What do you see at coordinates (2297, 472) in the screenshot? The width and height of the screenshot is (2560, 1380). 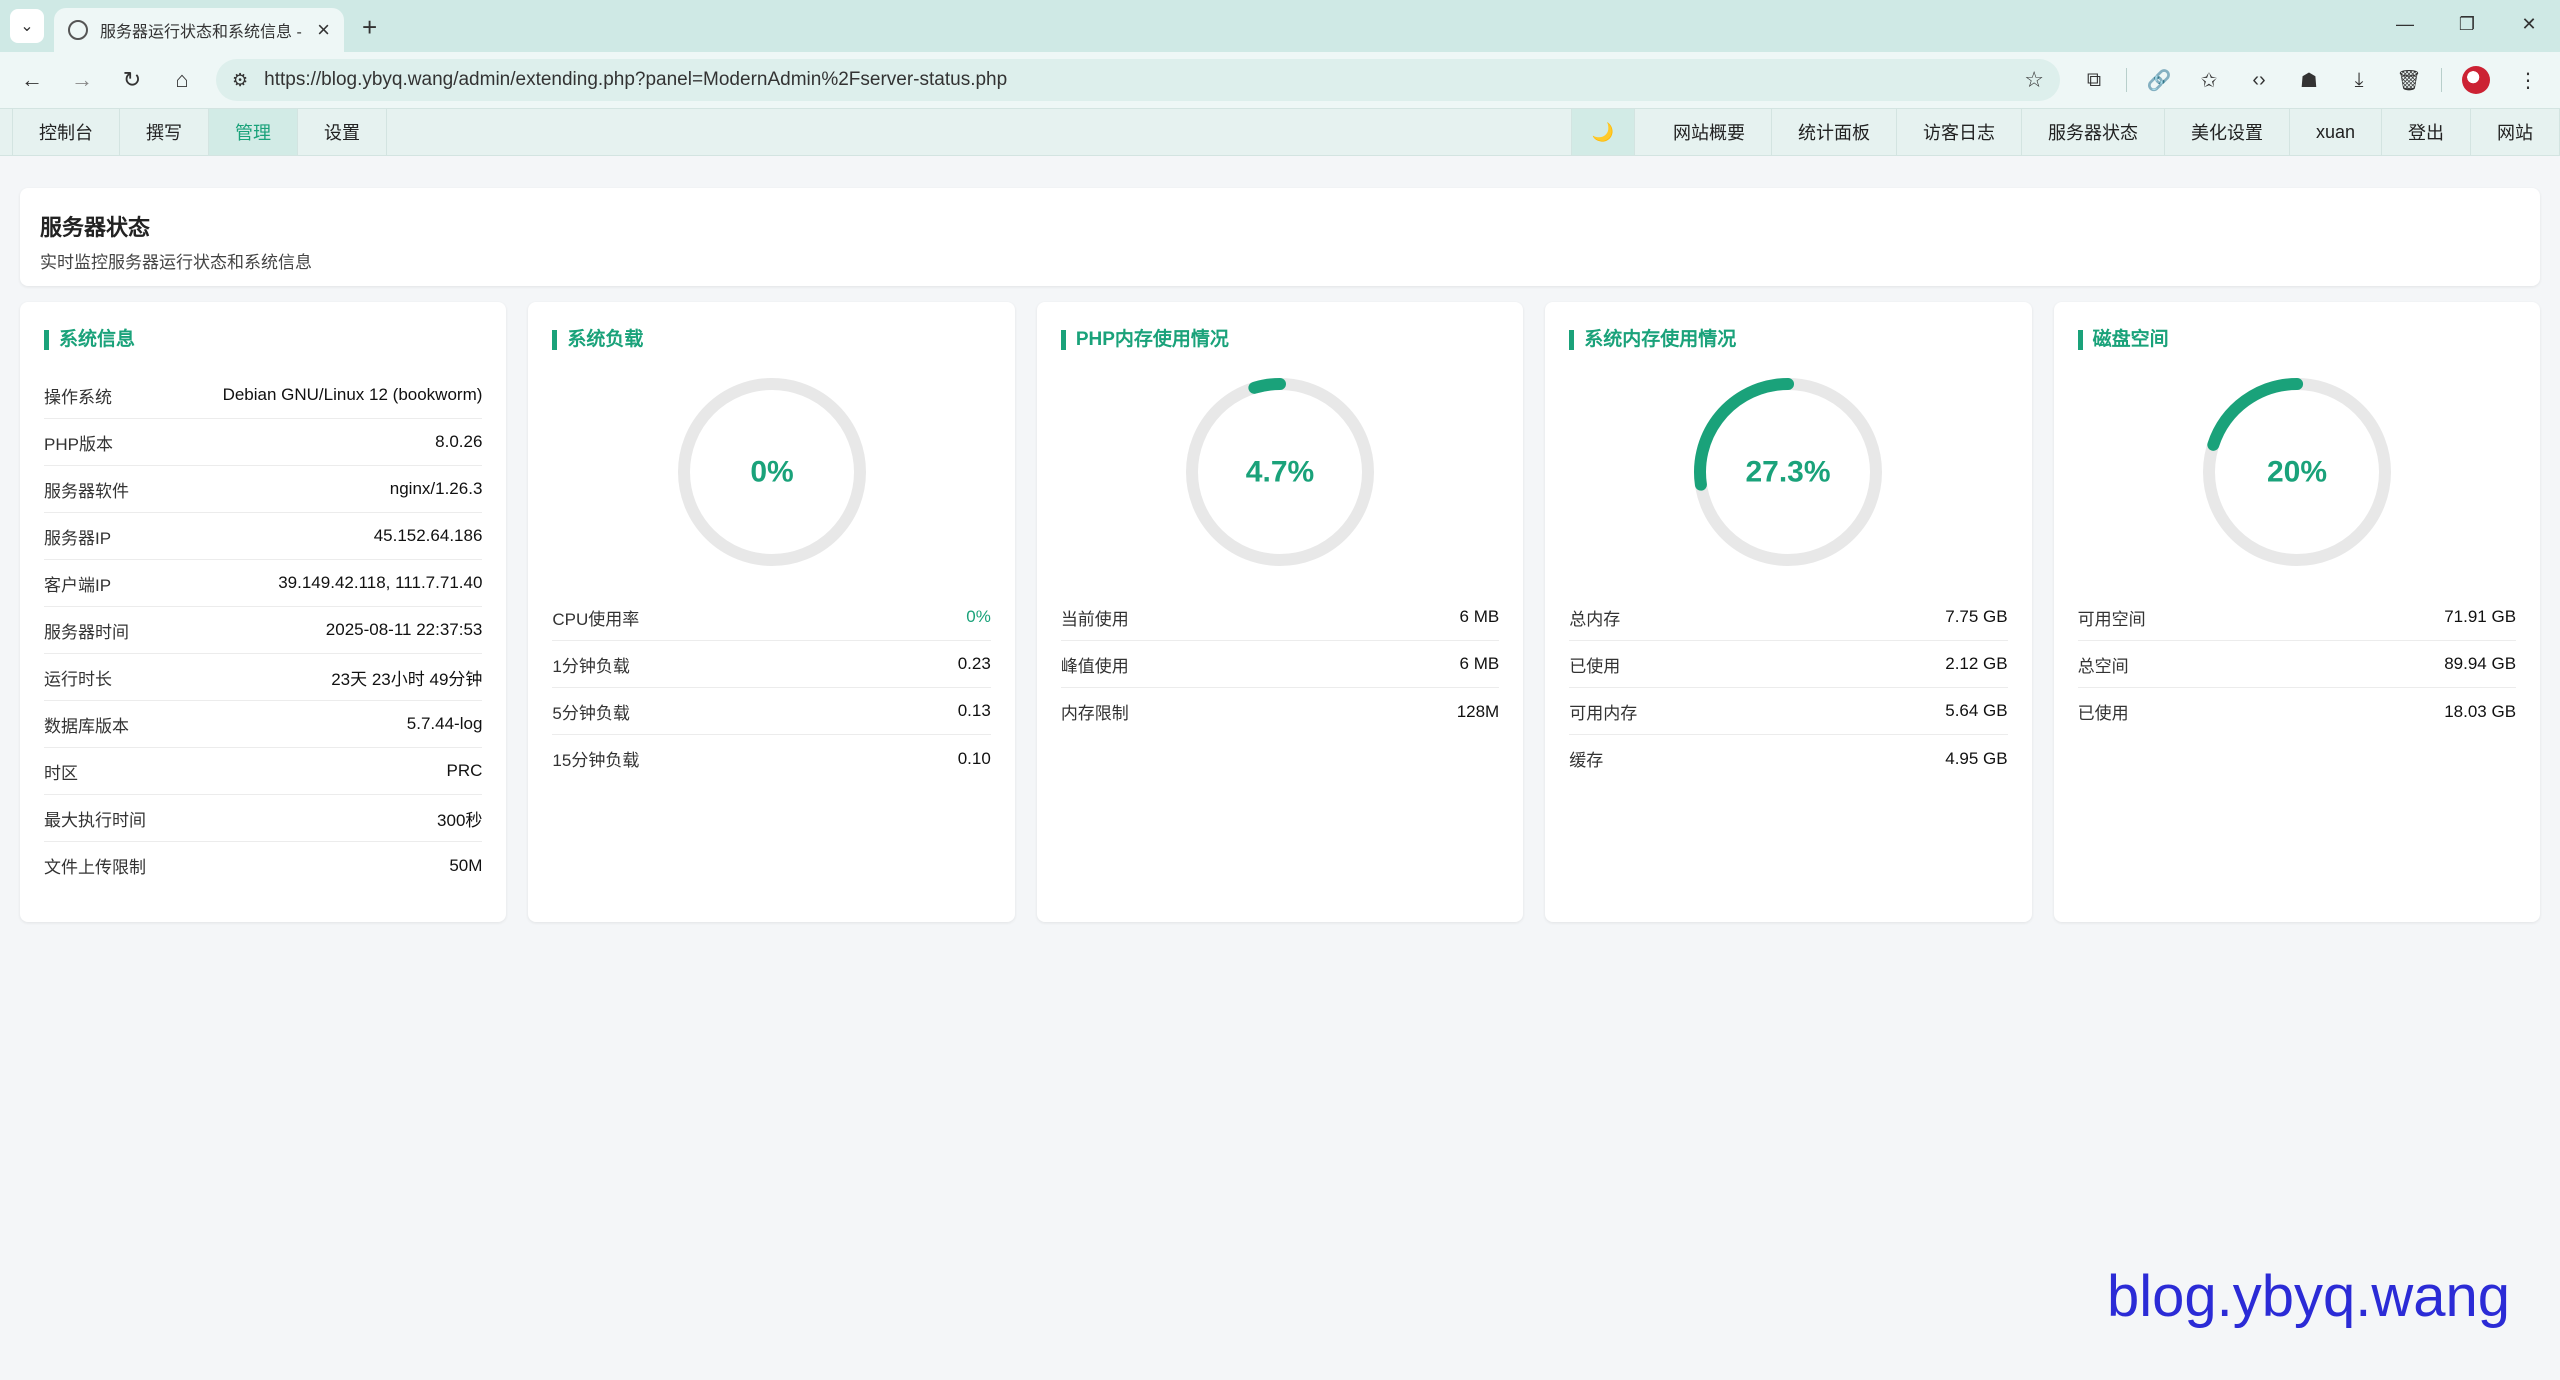 I see `gauge-label: 20%` at bounding box center [2297, 472].